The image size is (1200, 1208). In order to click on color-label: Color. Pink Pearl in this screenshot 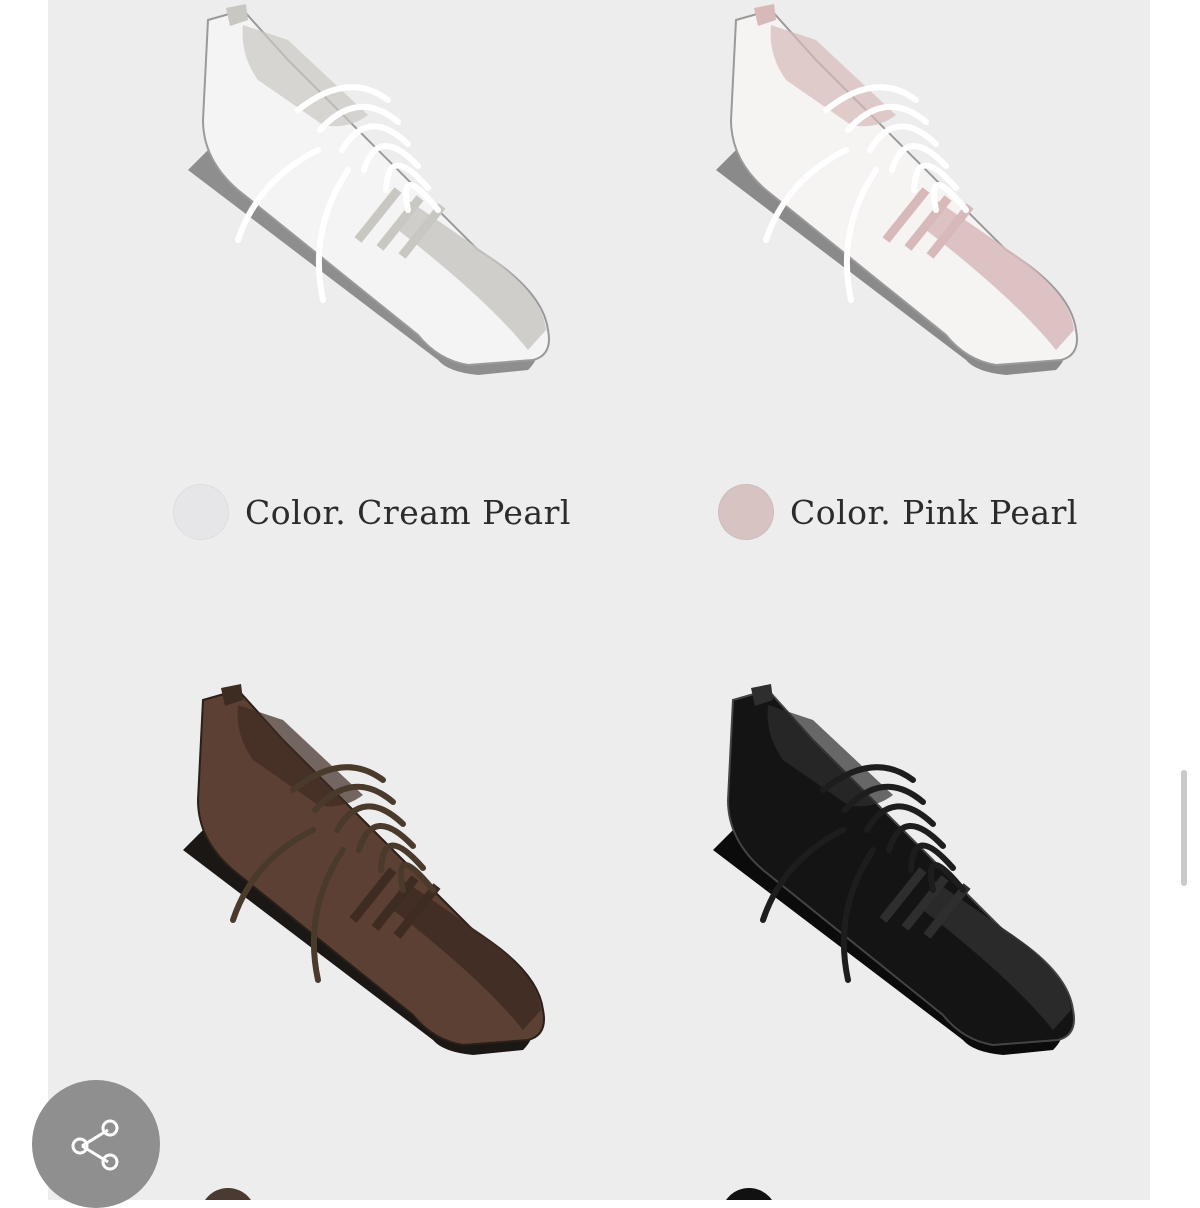, I will do `click(934, 512)`.